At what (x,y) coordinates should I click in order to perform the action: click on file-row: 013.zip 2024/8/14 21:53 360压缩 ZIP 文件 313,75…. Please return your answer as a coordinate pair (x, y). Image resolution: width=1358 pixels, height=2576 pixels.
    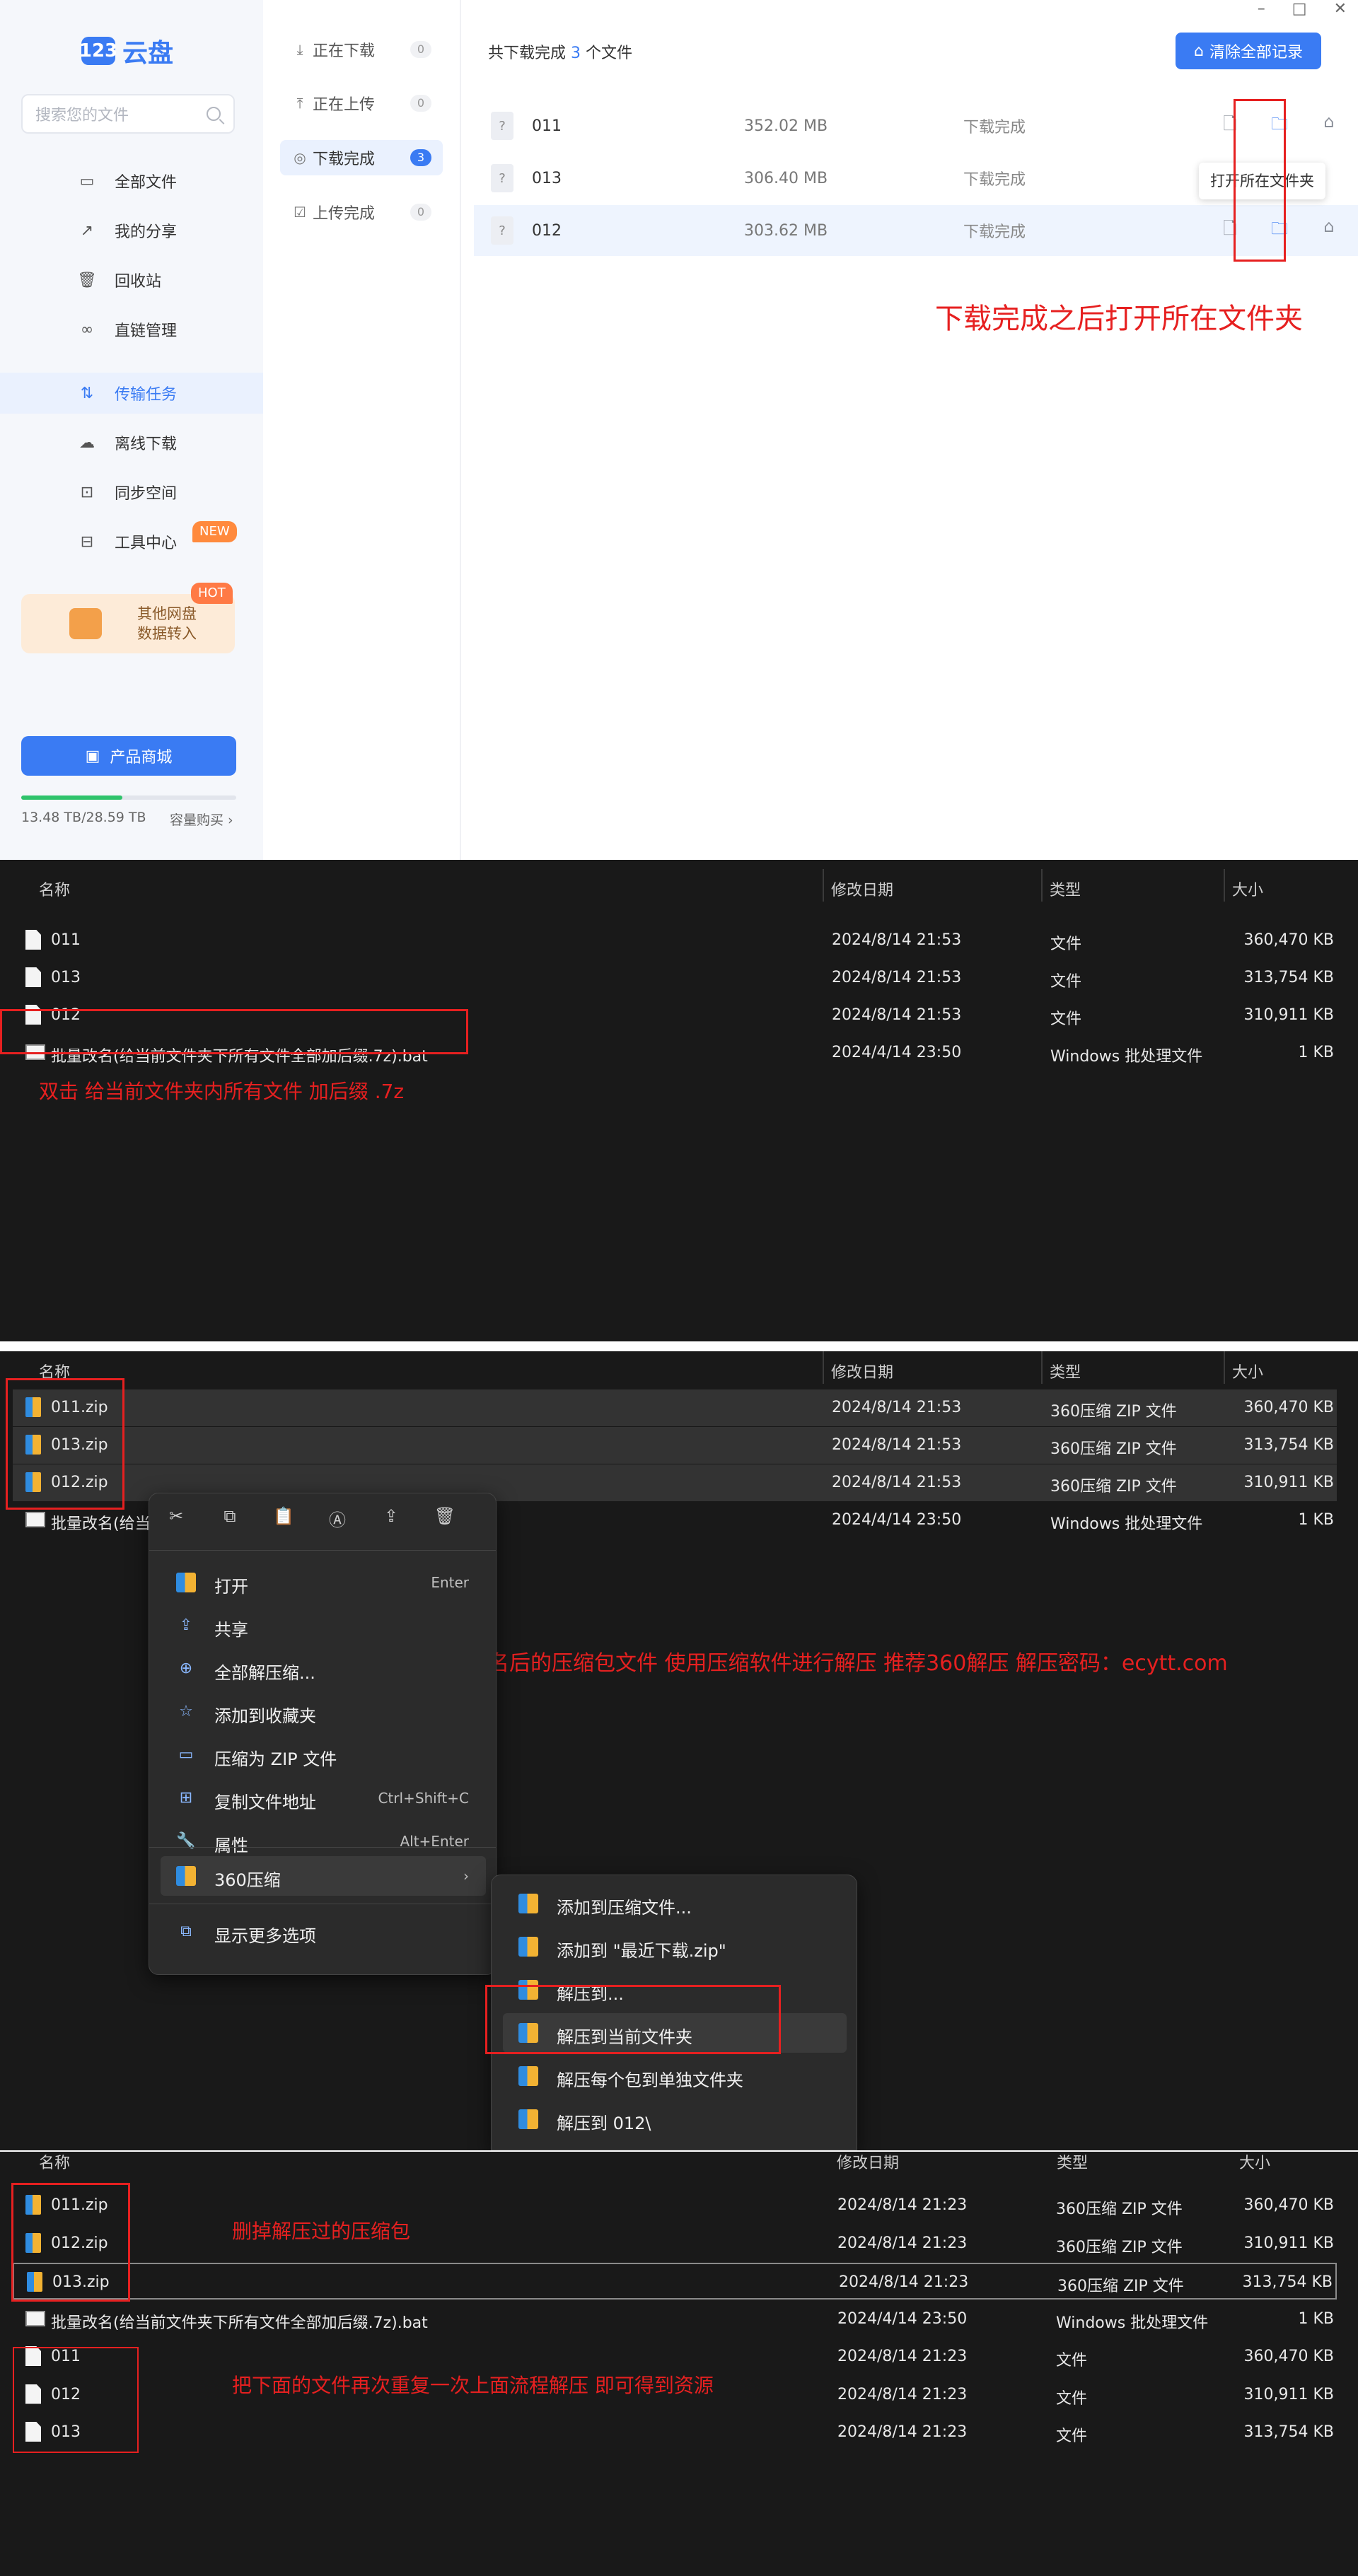
    Looking at the image, I should click on (675, 1445).